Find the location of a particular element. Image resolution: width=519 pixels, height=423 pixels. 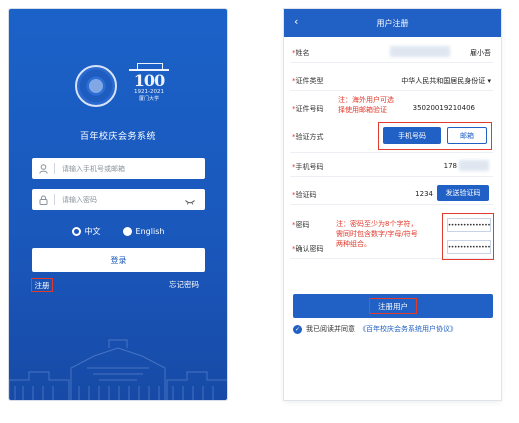

id-number-label: 证件号码 is located at coordinates (309, 109).